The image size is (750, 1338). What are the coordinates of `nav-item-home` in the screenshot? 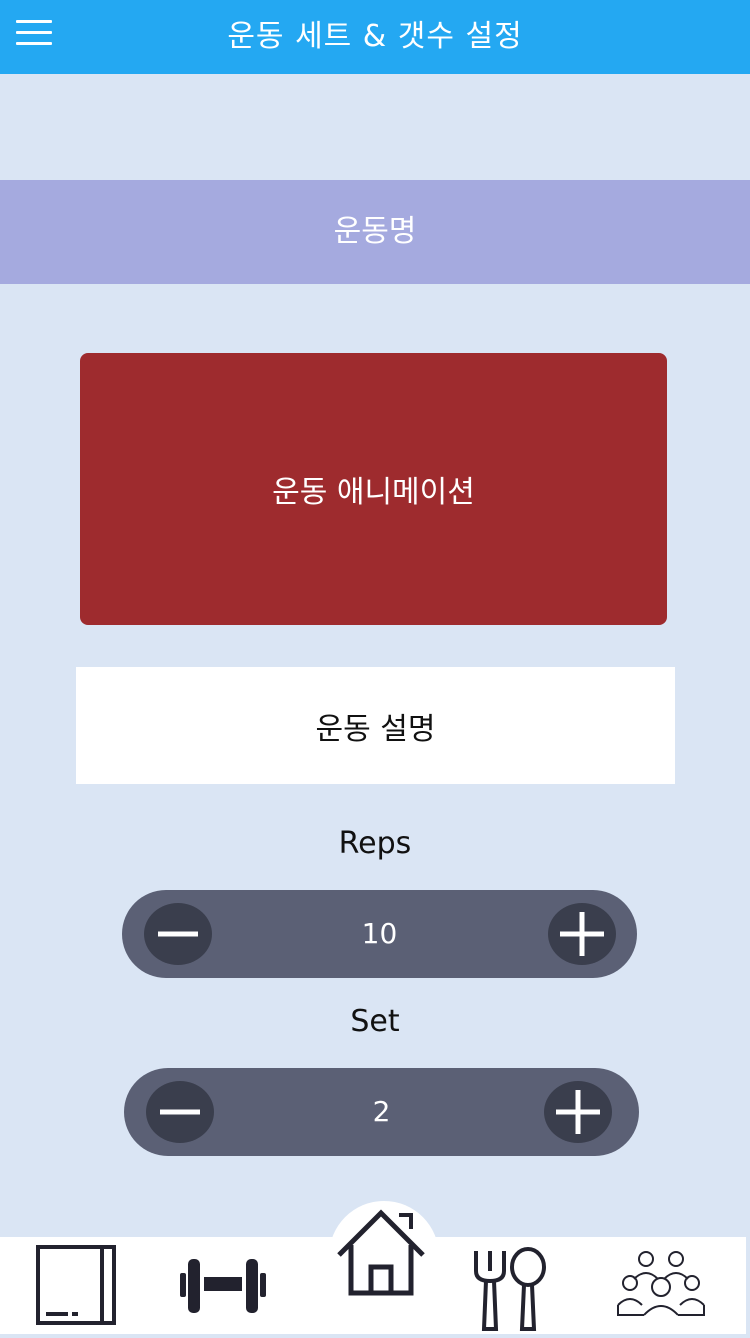 It's located at (384, 1256).